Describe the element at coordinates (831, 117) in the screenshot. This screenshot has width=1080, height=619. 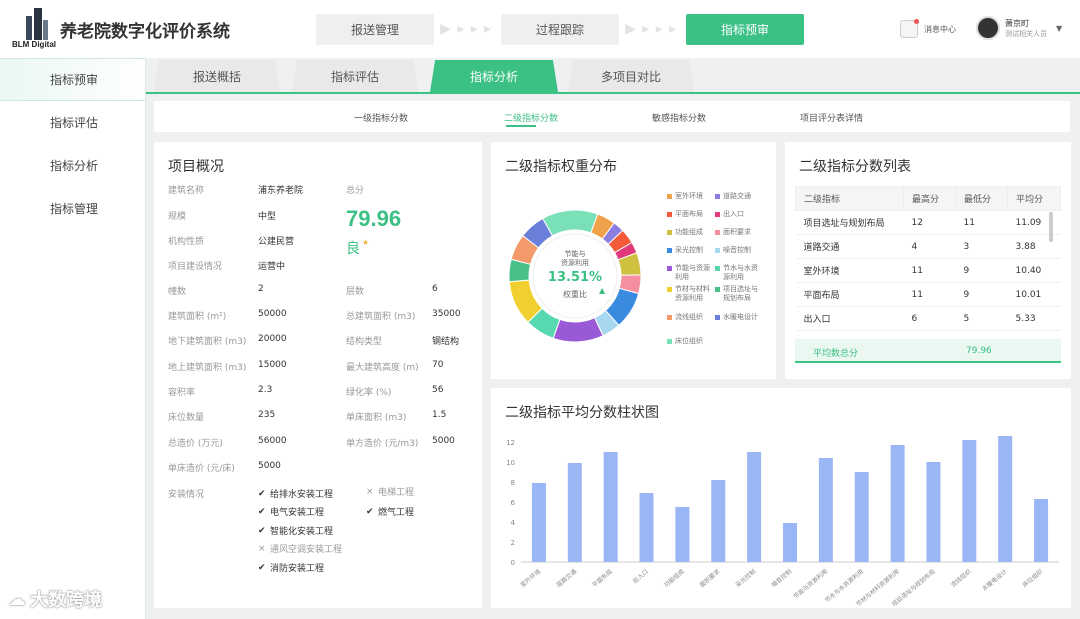
I see `subnav-score-details: 项目评分表详情` at that location.